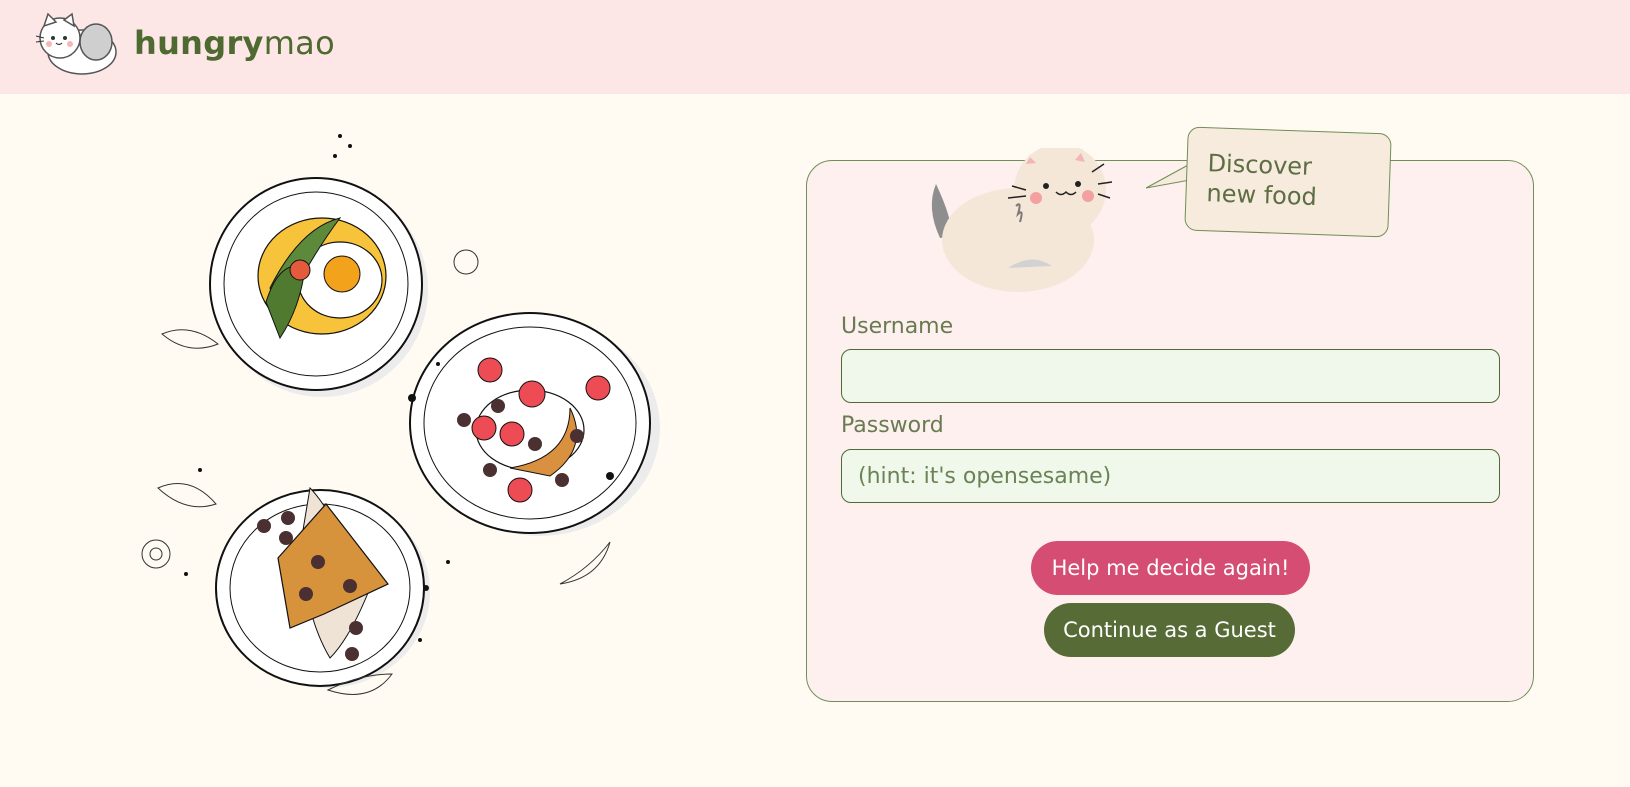 The image size is (1630, 787). What do you see at coordinates (299, 43) in the screenshot?
I see `brand-name-light: mao` at bounding box center [299, 43].